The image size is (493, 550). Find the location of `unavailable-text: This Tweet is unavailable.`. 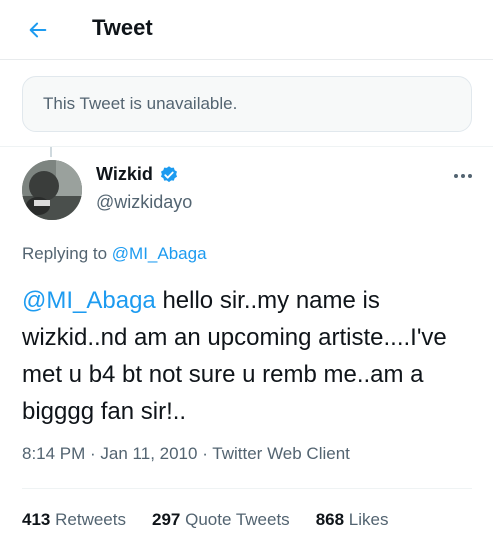

unavailable-text: This Tweet is unavailable. is located at coordinates (140, 103).